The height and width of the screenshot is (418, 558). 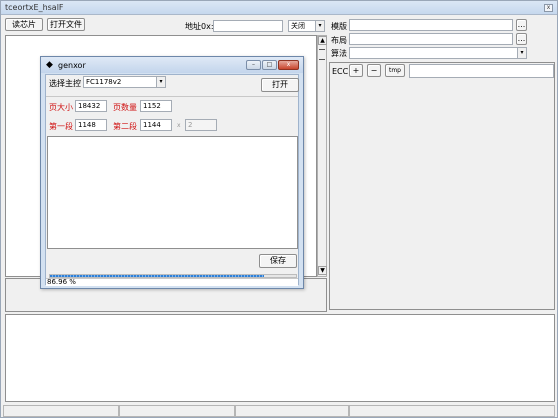 I want to click on diamond-icon: ◆, so click(x=49, y=65).